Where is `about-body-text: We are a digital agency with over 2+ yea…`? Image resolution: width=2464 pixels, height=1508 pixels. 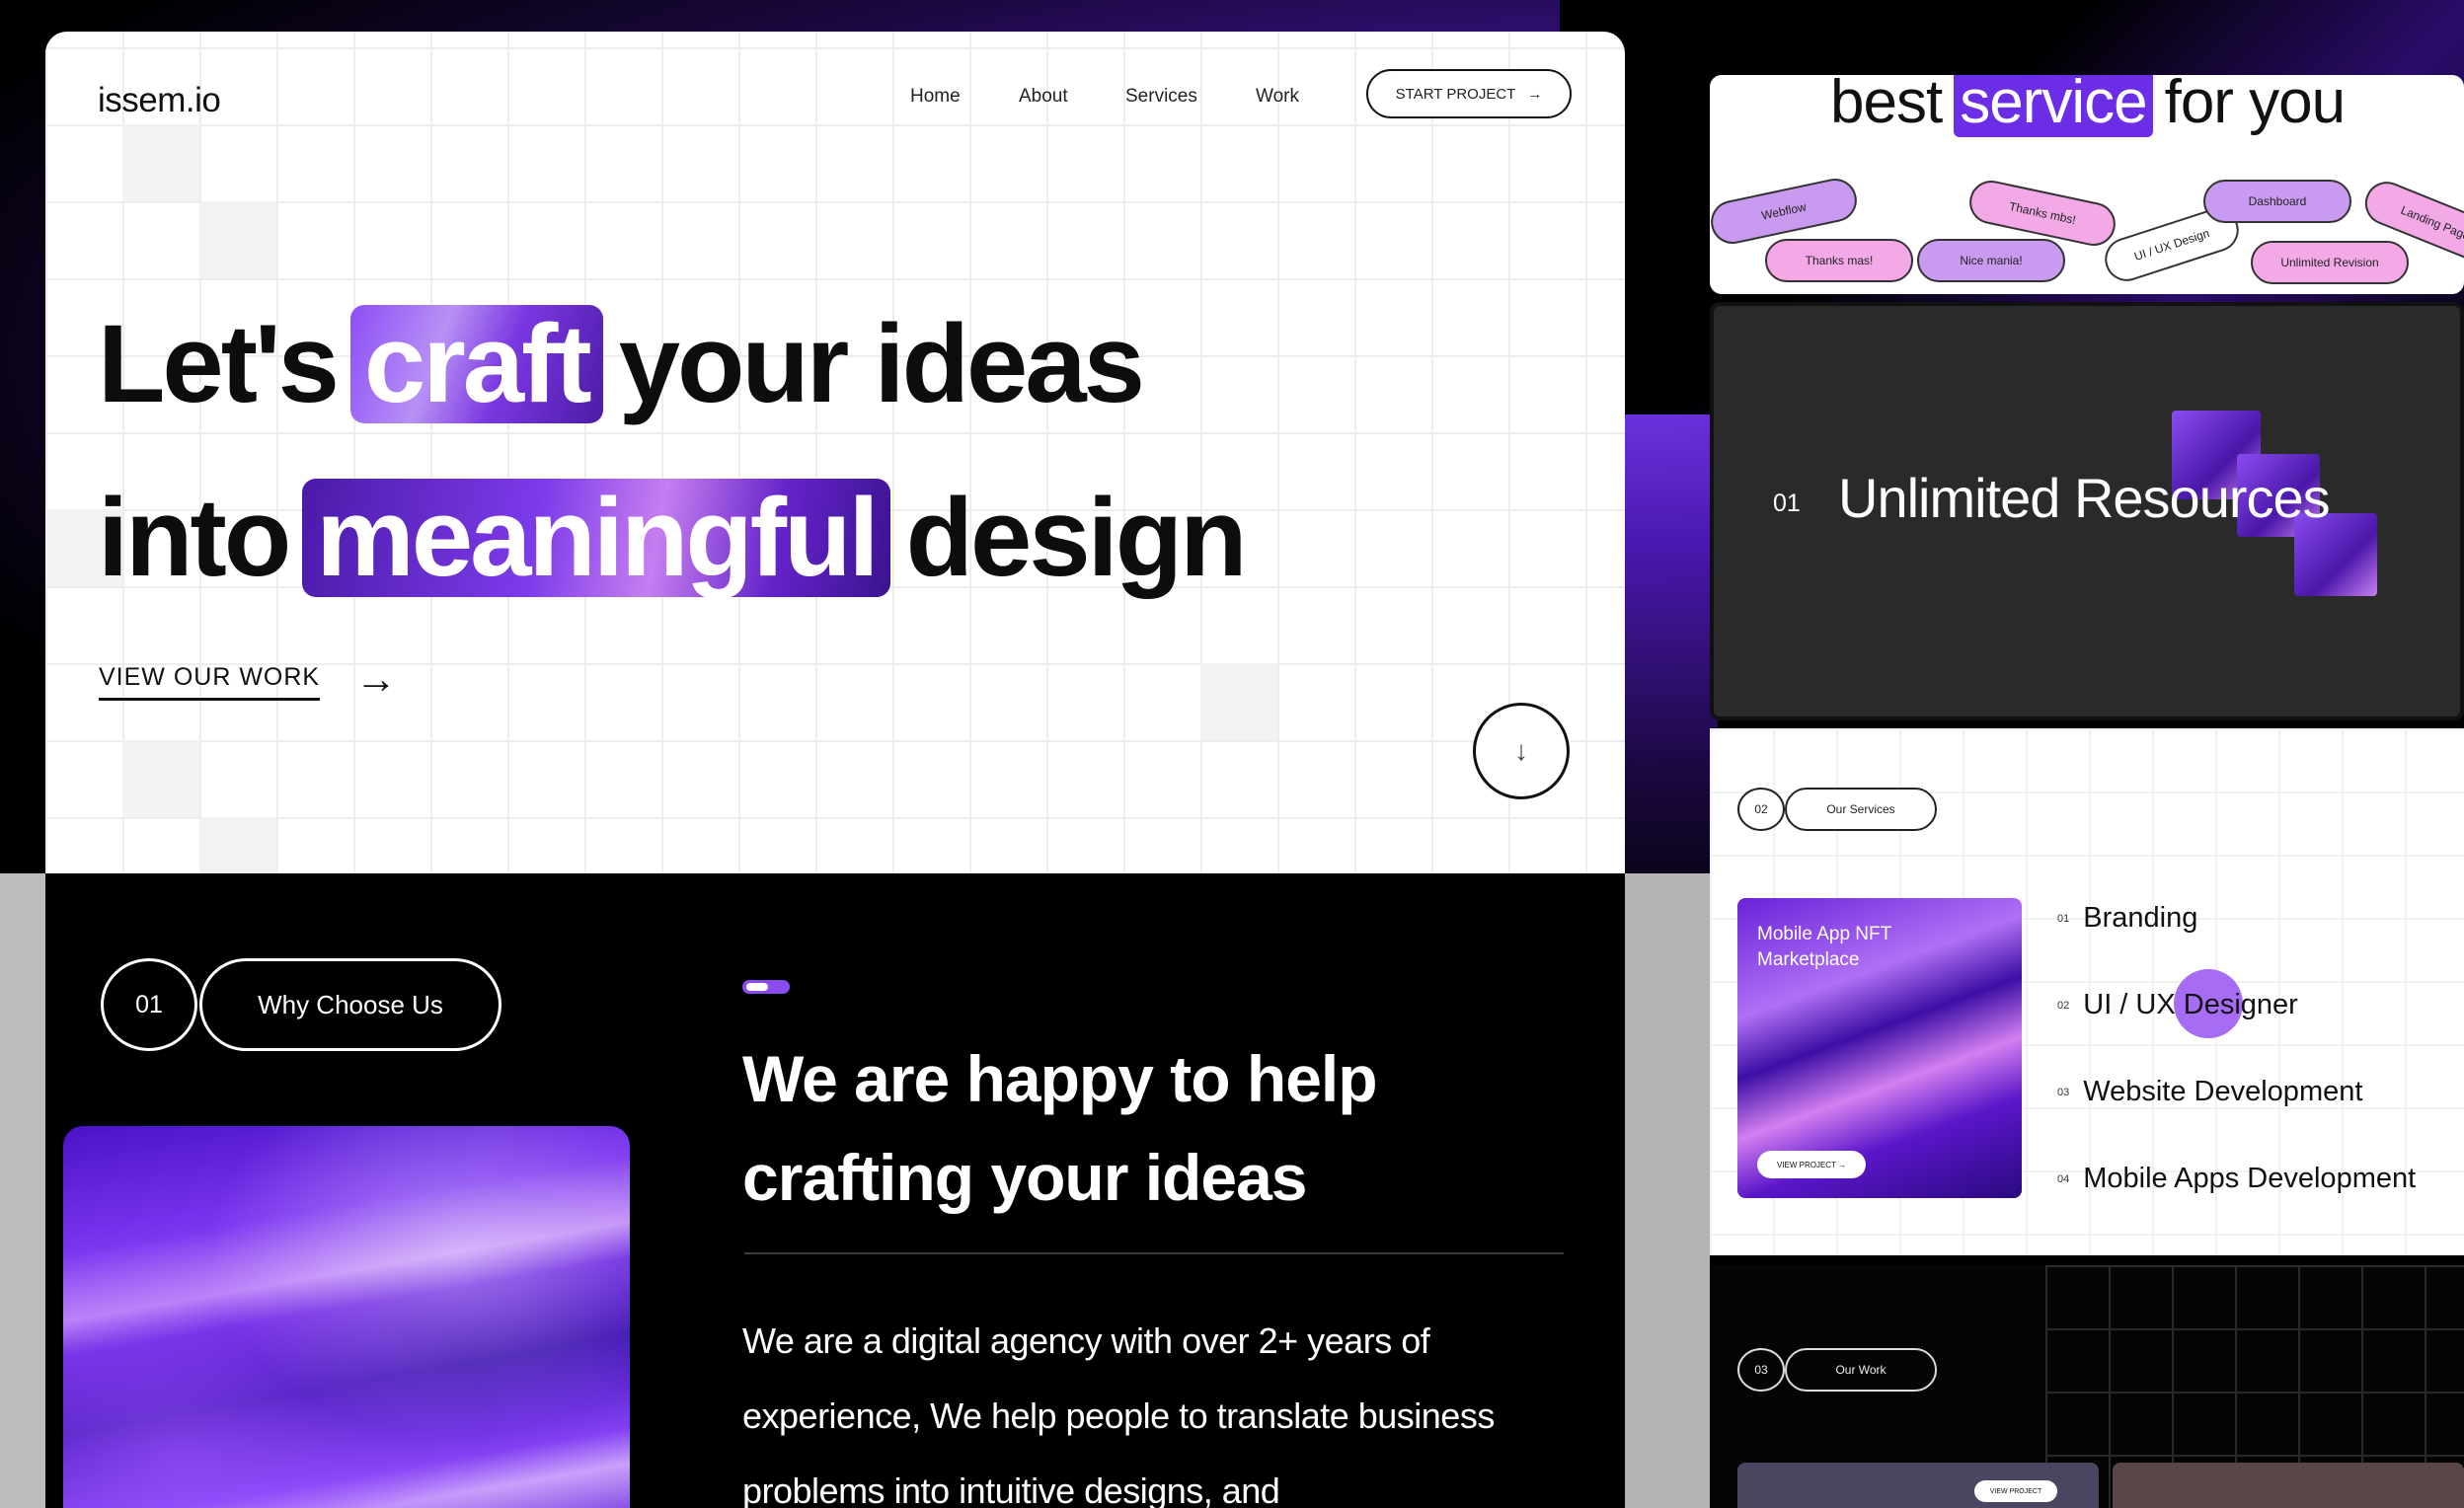
about-body-text: We are a digital agency with over 2+ yea… is located at coordinates (1118, 1414).